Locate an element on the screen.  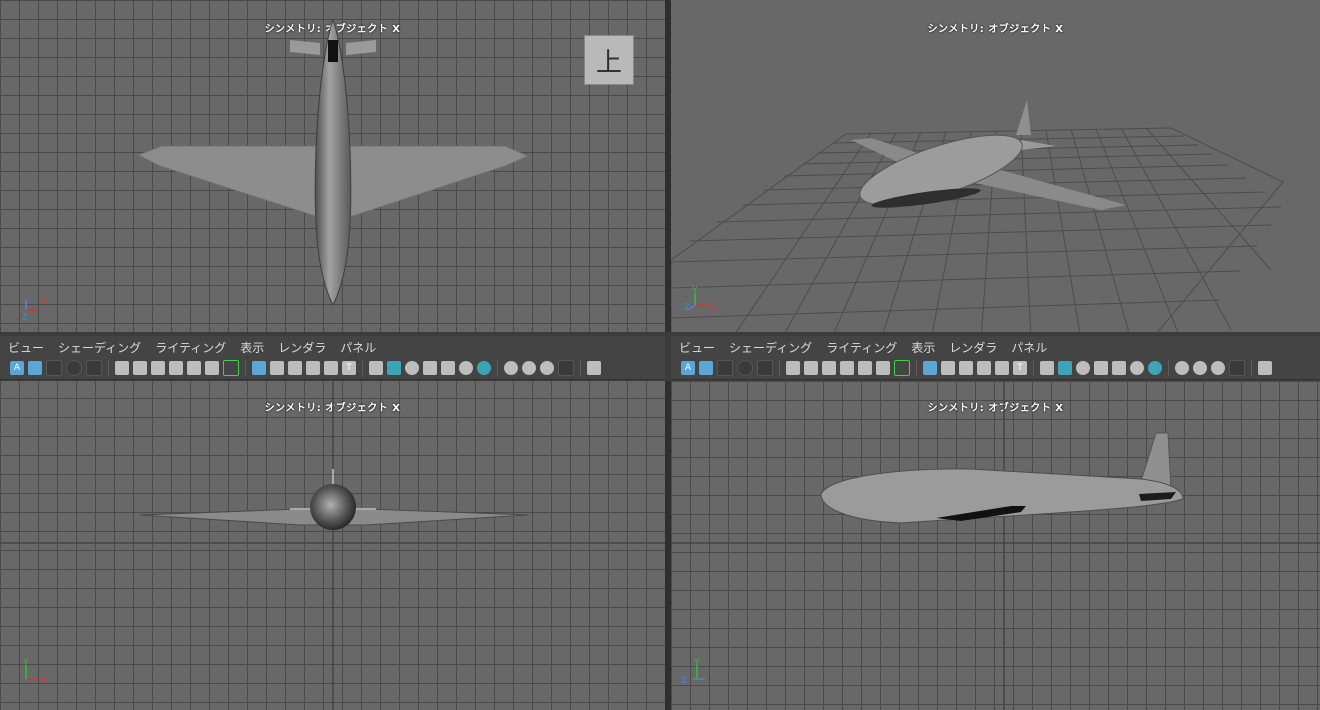
axis-x-label: X is located at coordinates (43, 302).